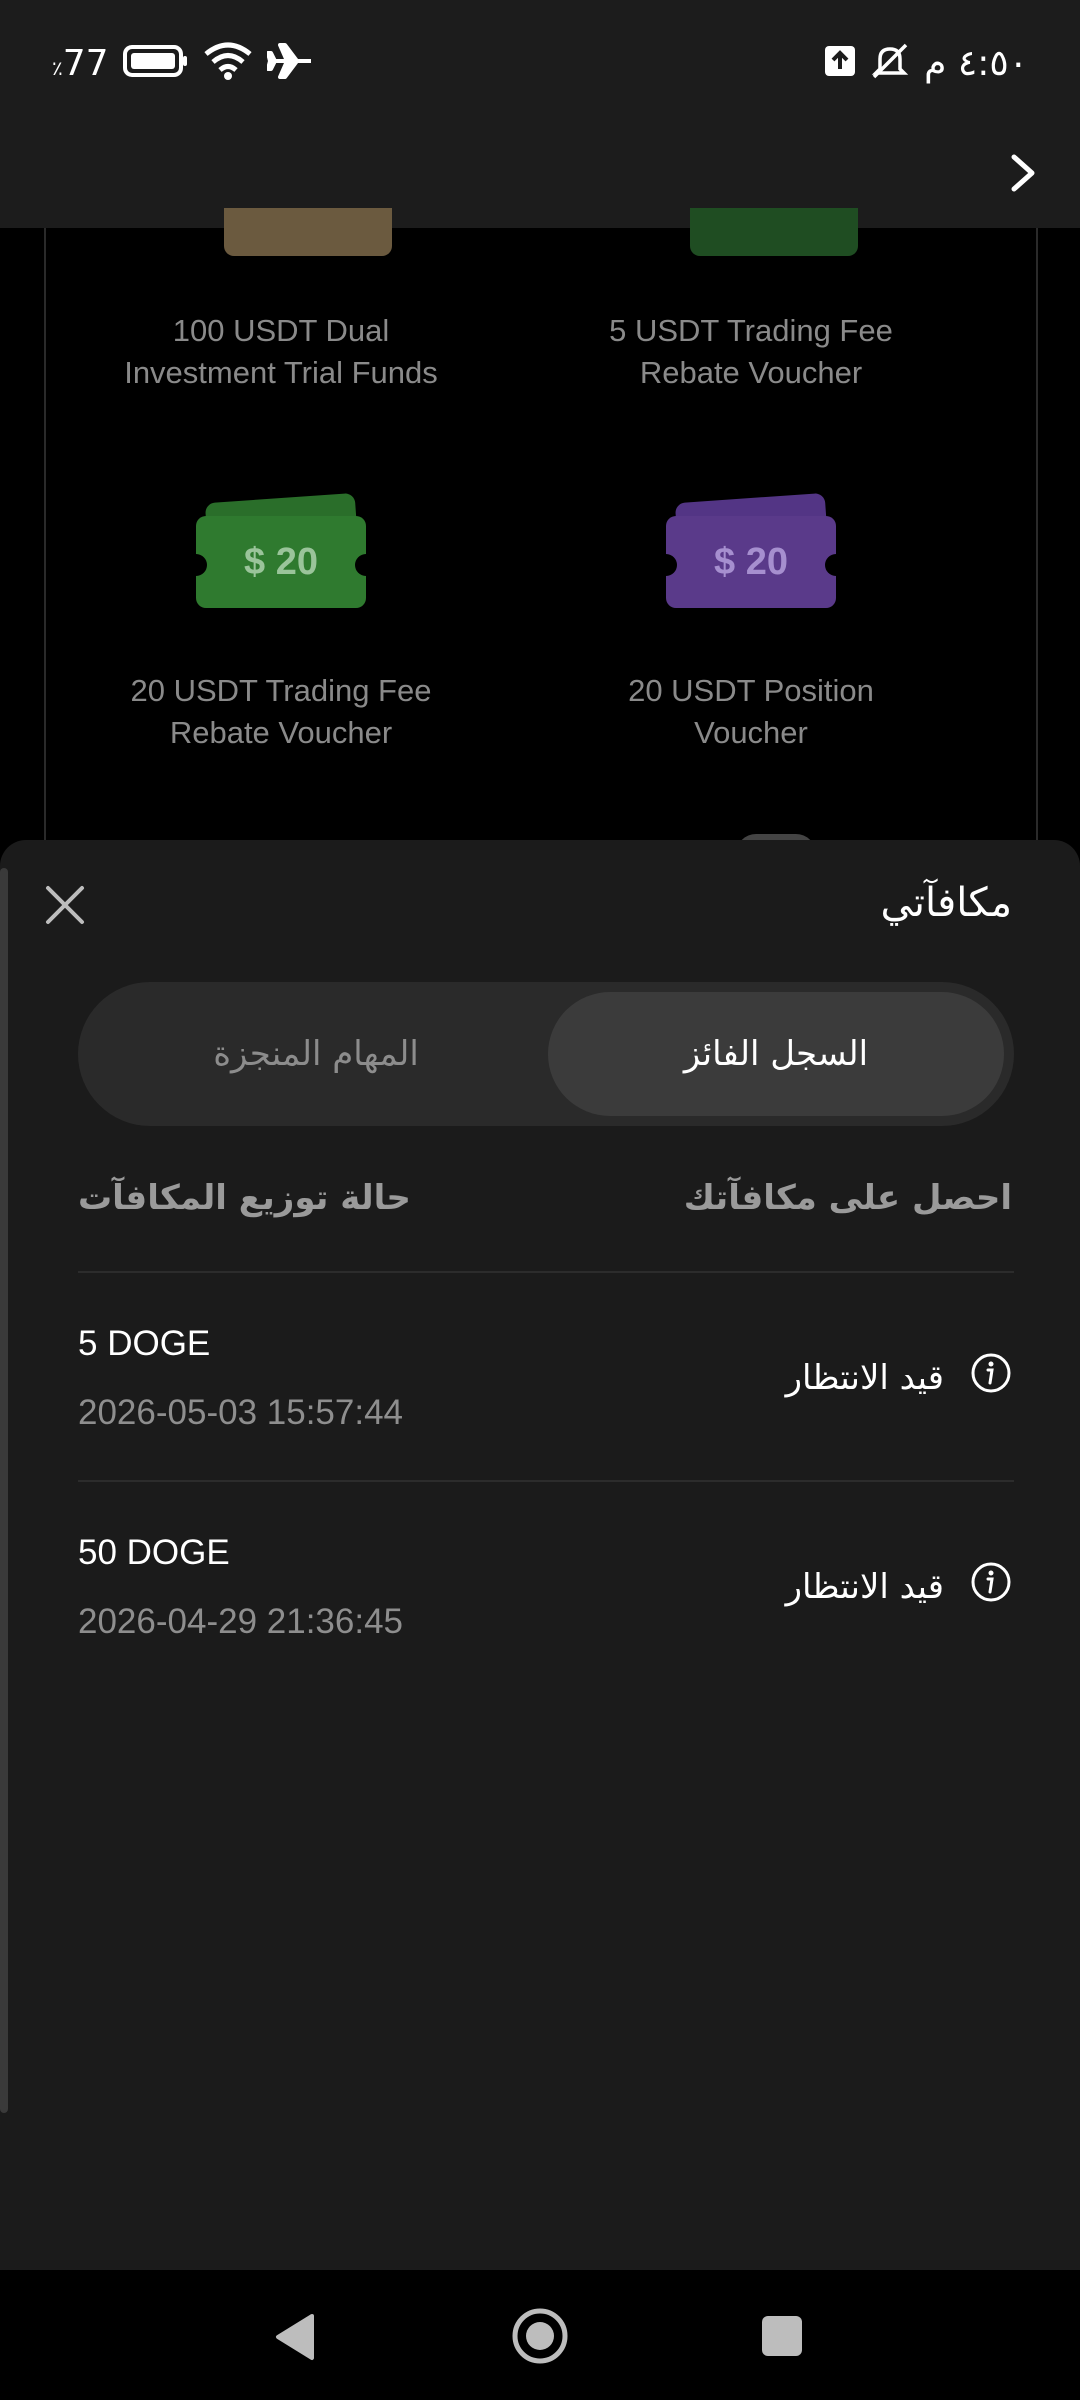 This screenshot has height=2400, width=1080. What do you see at coordinates (782, 2336) in the screenshot?
I see `recents-icon` at bounding box center [782, 2336].